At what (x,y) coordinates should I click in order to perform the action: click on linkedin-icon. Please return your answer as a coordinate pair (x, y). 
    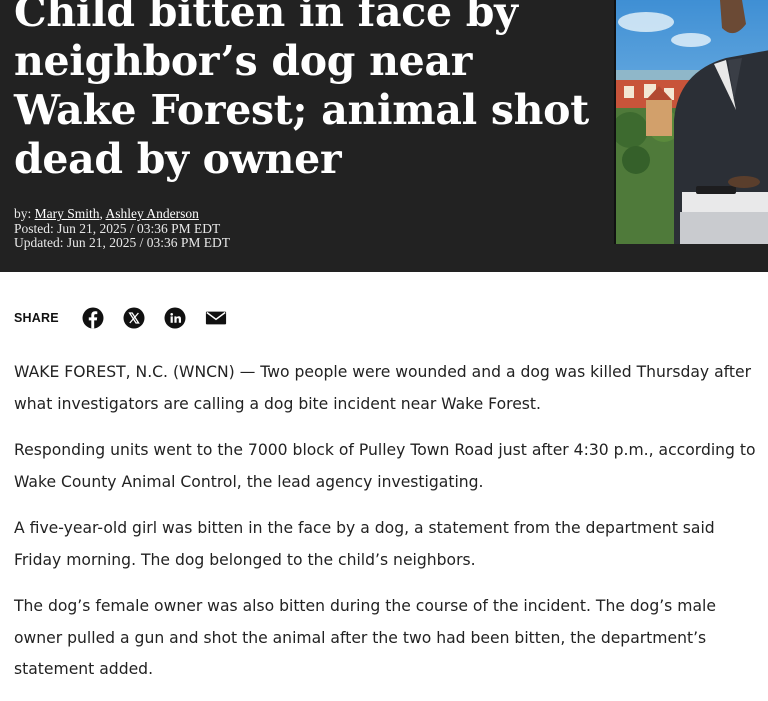
    Looking at the image, I should click on (175, 318).